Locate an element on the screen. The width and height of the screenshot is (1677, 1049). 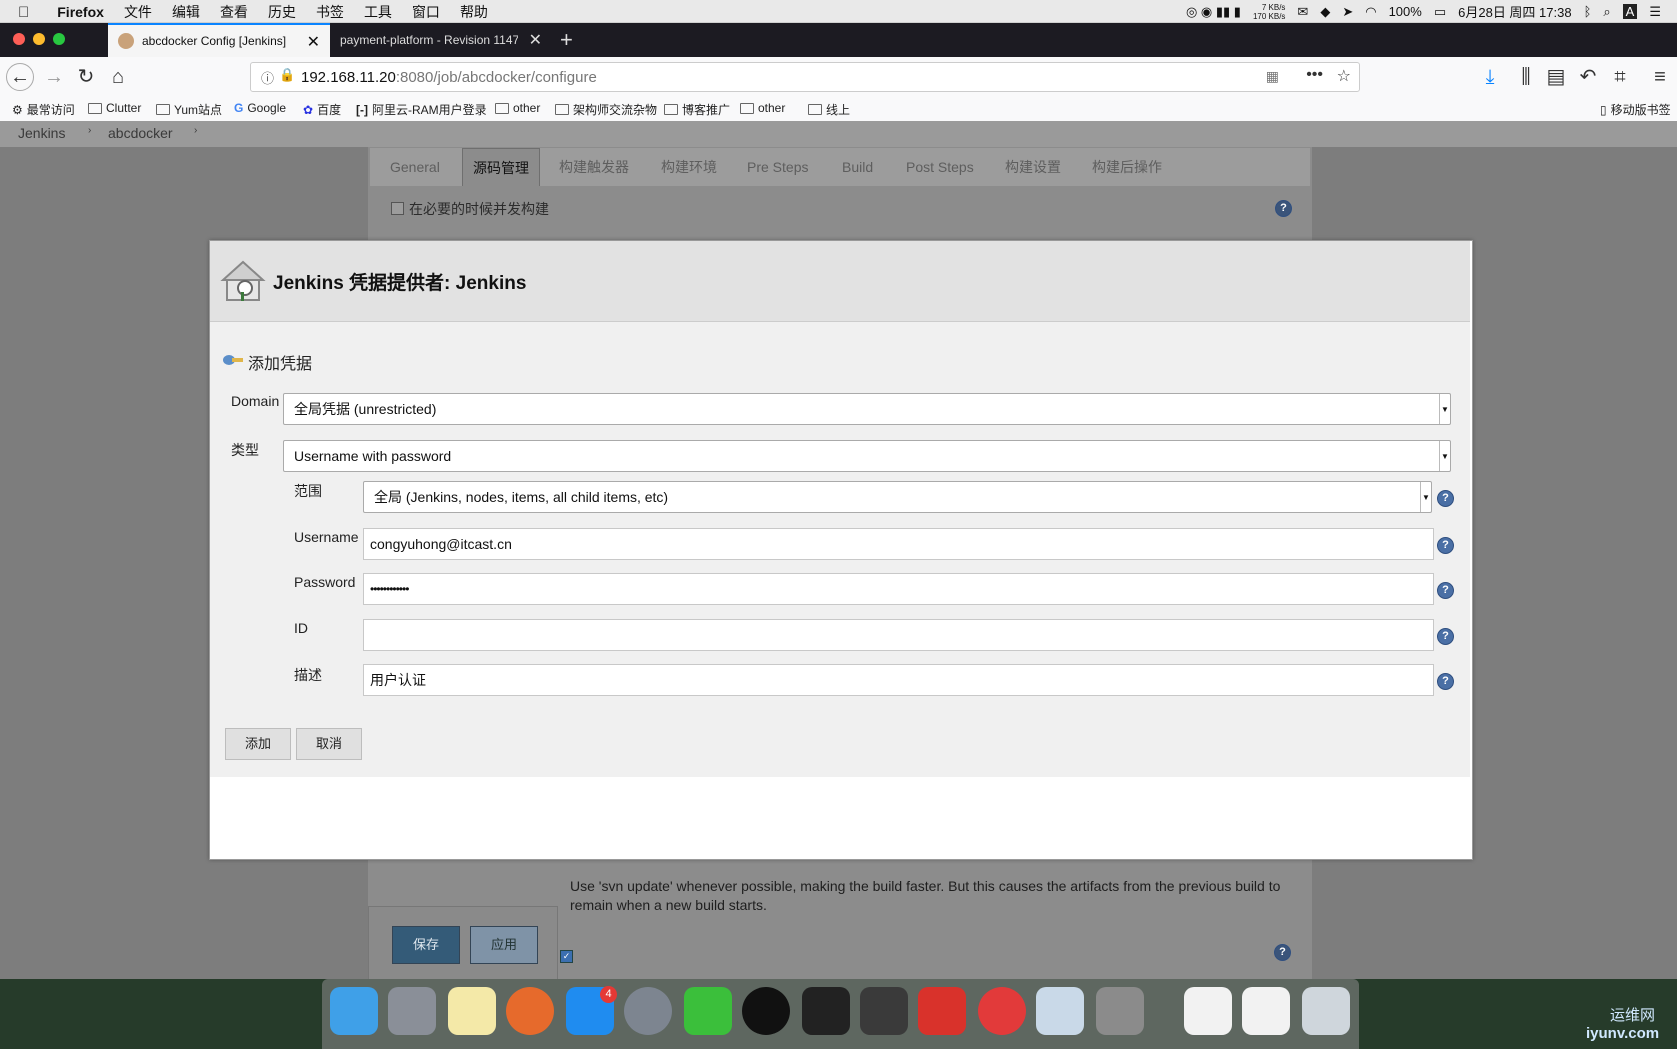
qq-icon is located at coordinates (766, 1011).